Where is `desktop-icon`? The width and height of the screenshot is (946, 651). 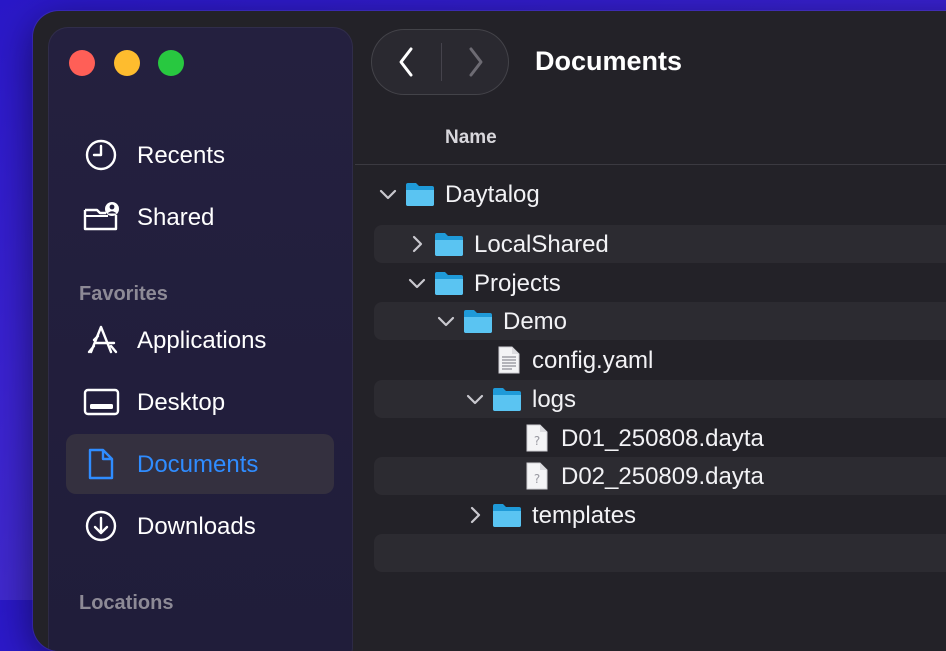 desktop-icon is located at coordinates (101, 402).